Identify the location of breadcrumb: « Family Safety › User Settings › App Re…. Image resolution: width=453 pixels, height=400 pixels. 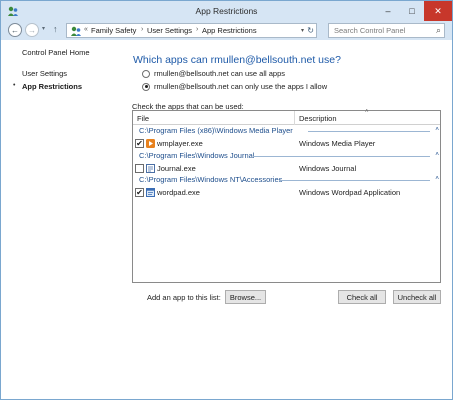
(191, 30).